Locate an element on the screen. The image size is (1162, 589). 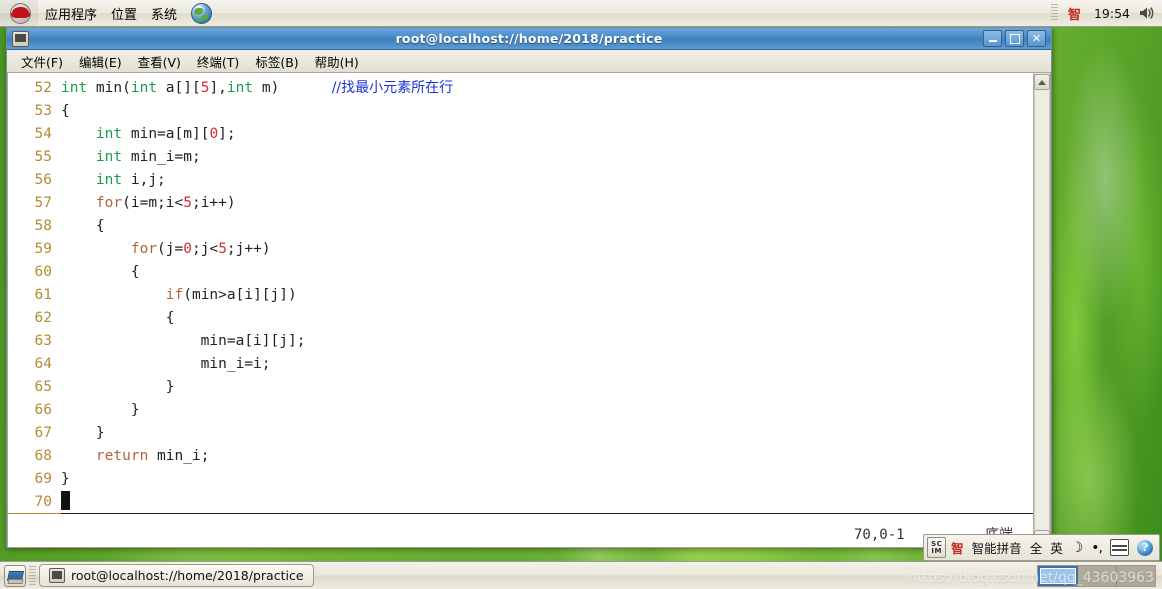
line-number: 61 is located at coordinates (43, 295).